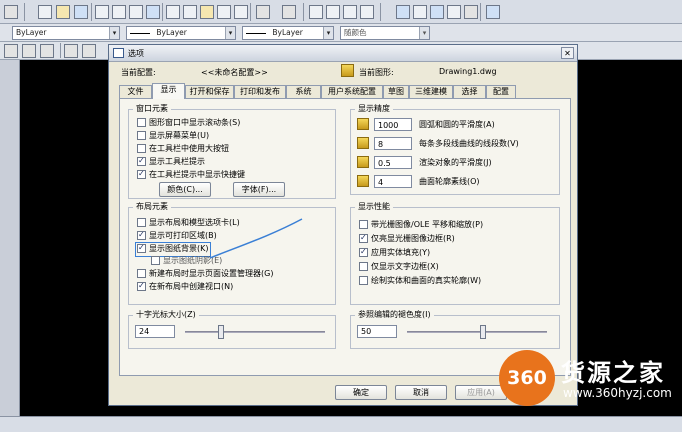  Describe the element at coordinates (207, 12) in the screenshot. I see `paste-icon` at that location.